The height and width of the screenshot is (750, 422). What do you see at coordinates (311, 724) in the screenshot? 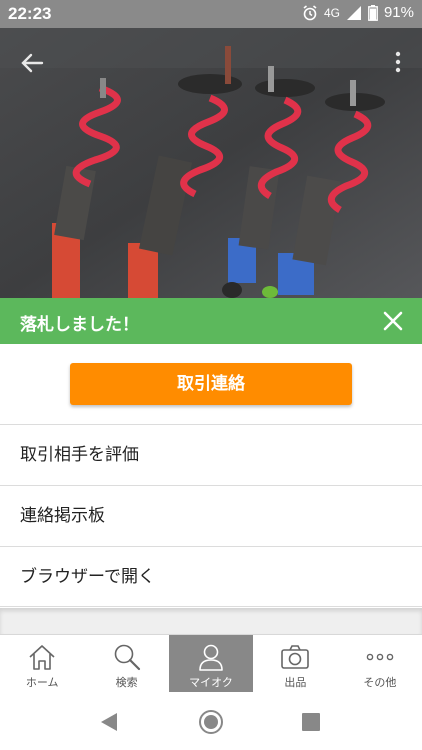
I see `nav-recent-icon` at bounding box center [311, 724].